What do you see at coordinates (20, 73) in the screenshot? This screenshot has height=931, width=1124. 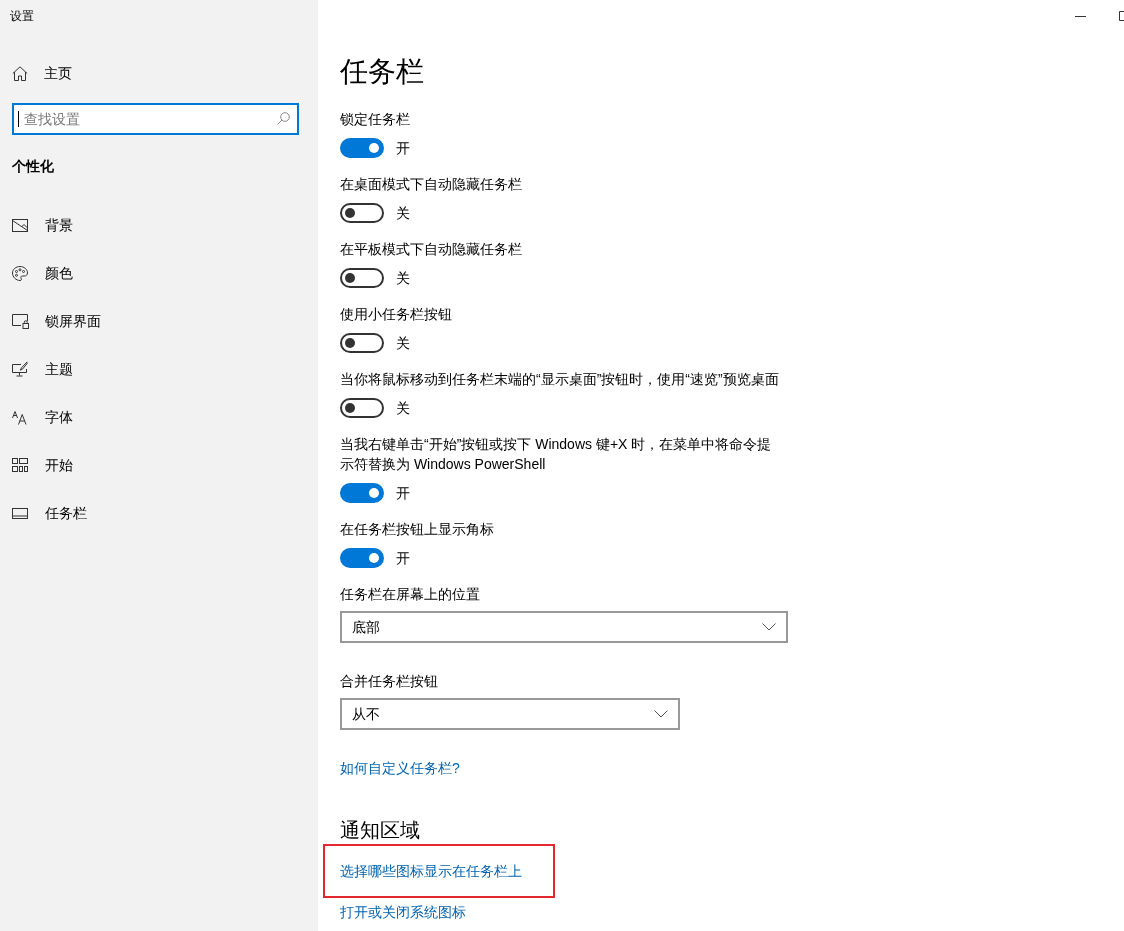 I see `home-icon` at bounding box center [20, 73].